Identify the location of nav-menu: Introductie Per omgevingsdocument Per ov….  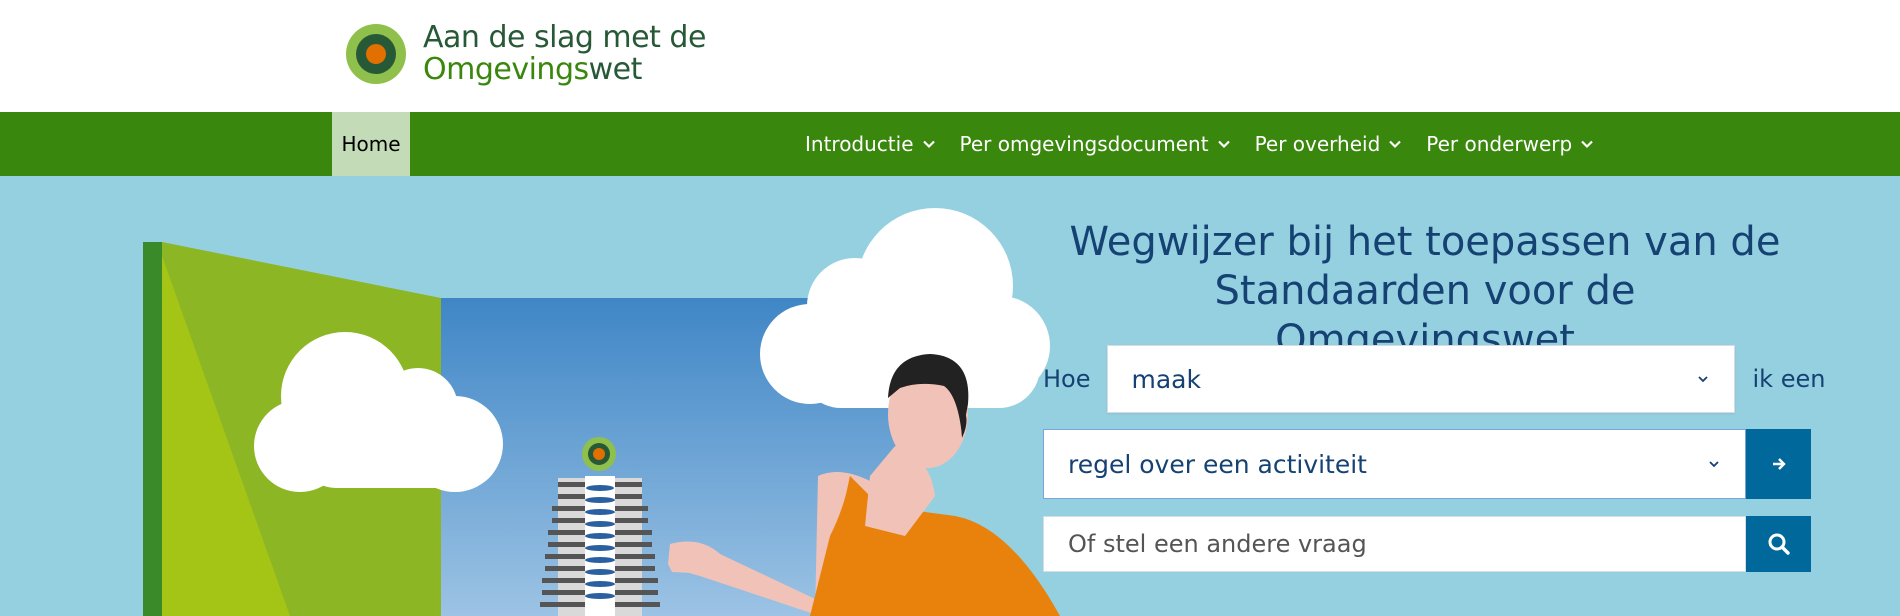
(1211, 144).